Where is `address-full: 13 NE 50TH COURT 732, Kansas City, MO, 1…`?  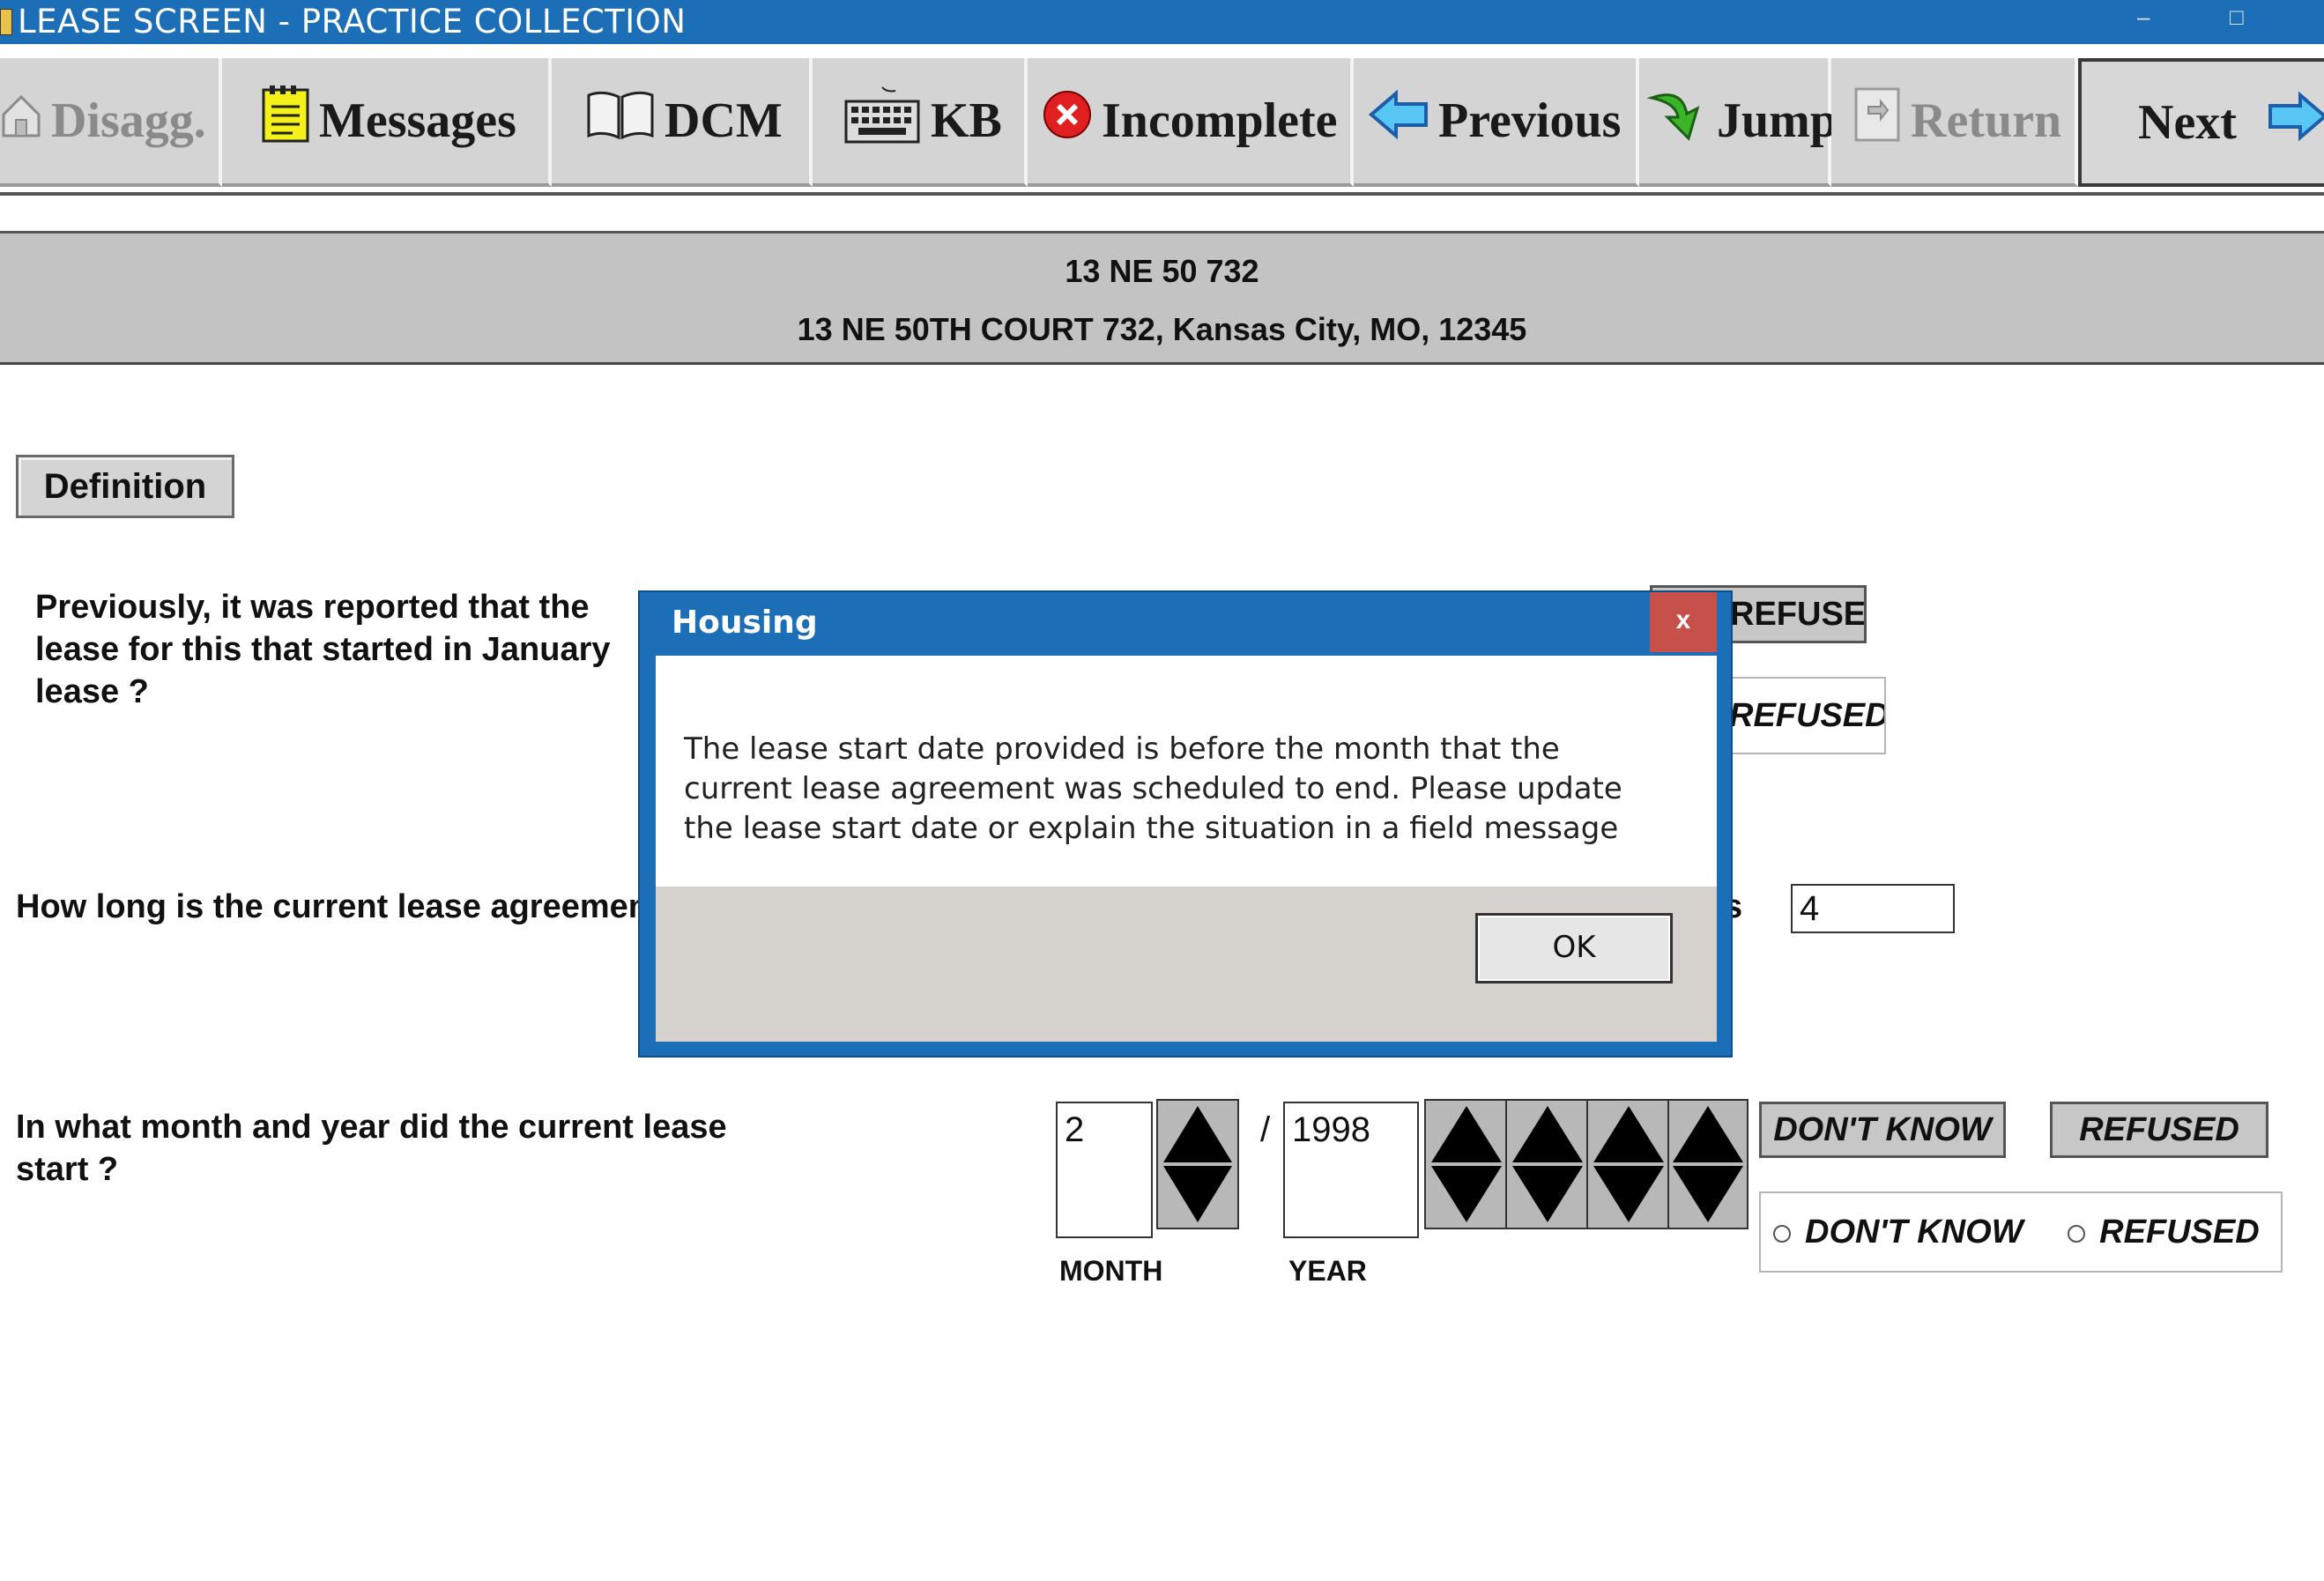 address-full: 13 NE 50TH COURT 732, Kansas City, MO, 1… is located at coordinates (1162, 329).